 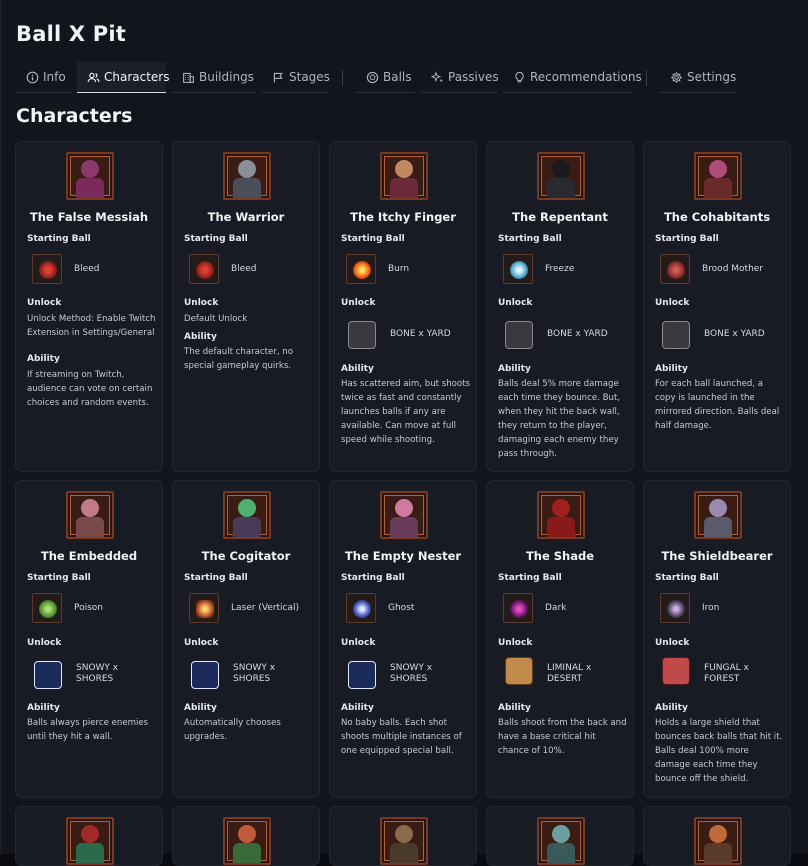 I want to click on ball-name: Brood Mother, so click(x=733, y=269).